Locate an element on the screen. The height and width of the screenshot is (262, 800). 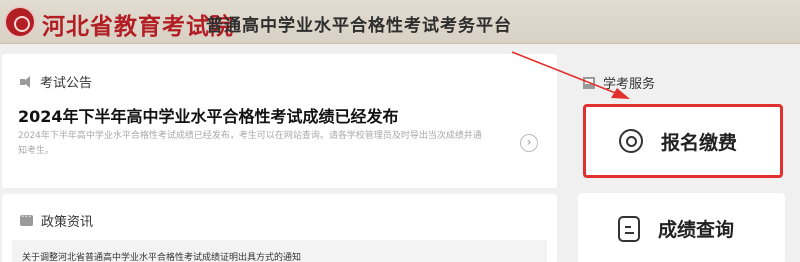
policy-list-item: 关于调整河北省普通高中学业水平合格性考试成绩证明出具方式的通知 is located at coordinates (279, 251).